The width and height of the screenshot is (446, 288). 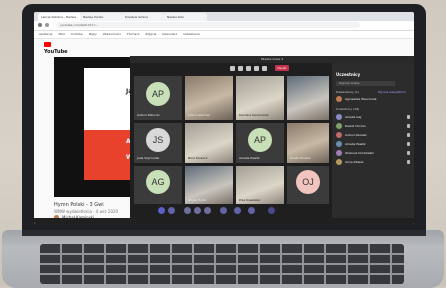 I want to click on participant-tile: AP Antoni Pstrucki, so click(x=158, y=98).